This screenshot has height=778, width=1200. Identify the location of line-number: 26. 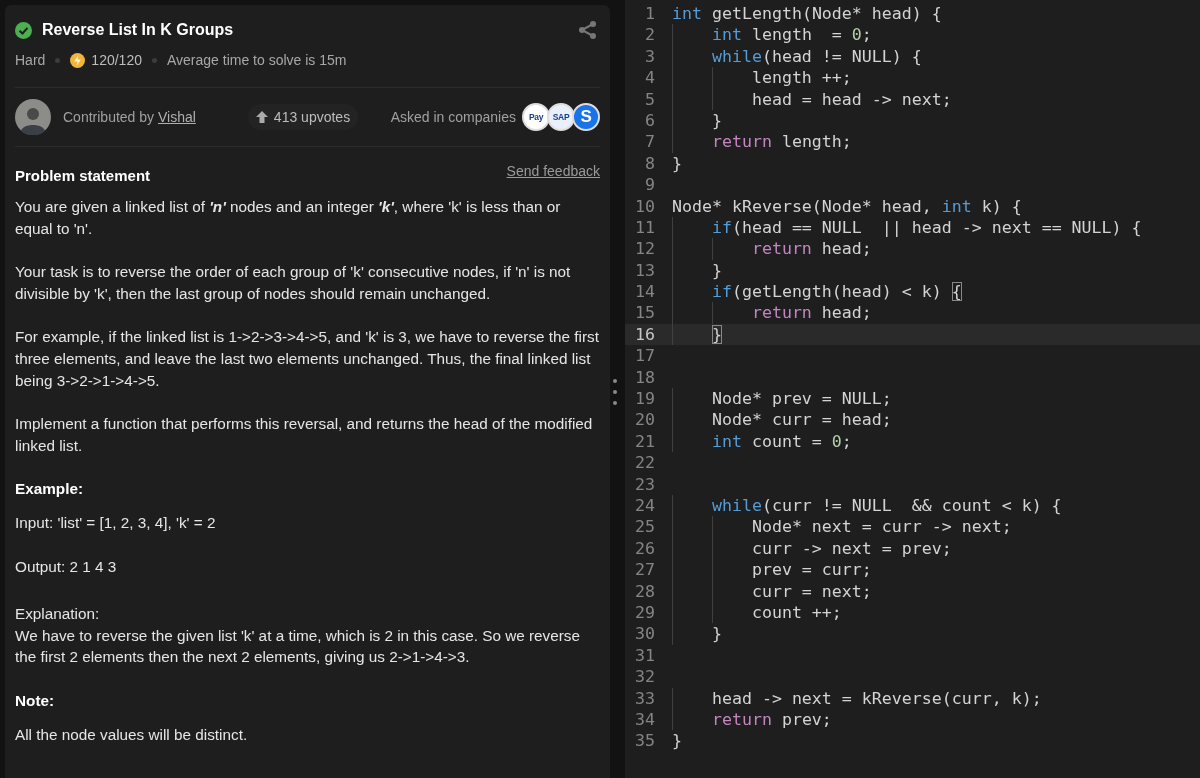
(645, 548).